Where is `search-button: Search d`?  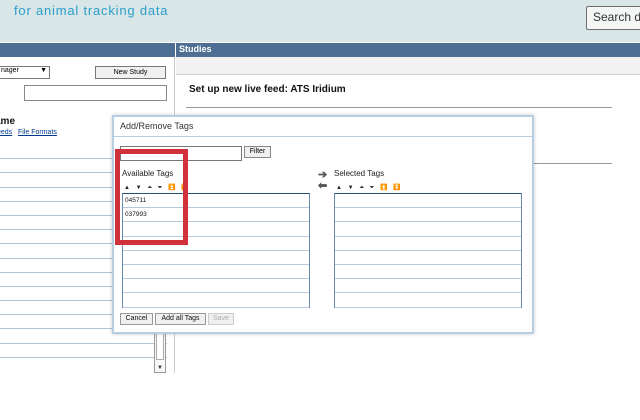 search-button: Search d is located at coordinates (613, 18).